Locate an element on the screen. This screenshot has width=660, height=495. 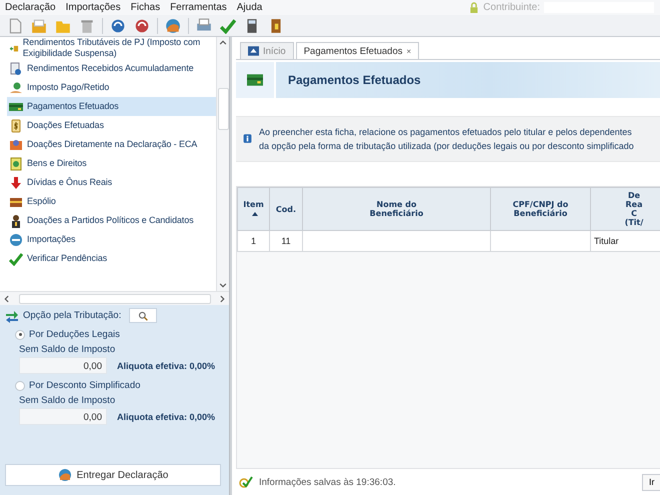
option-title: Opção pela Tributação: is located at coordinates (72, 315).